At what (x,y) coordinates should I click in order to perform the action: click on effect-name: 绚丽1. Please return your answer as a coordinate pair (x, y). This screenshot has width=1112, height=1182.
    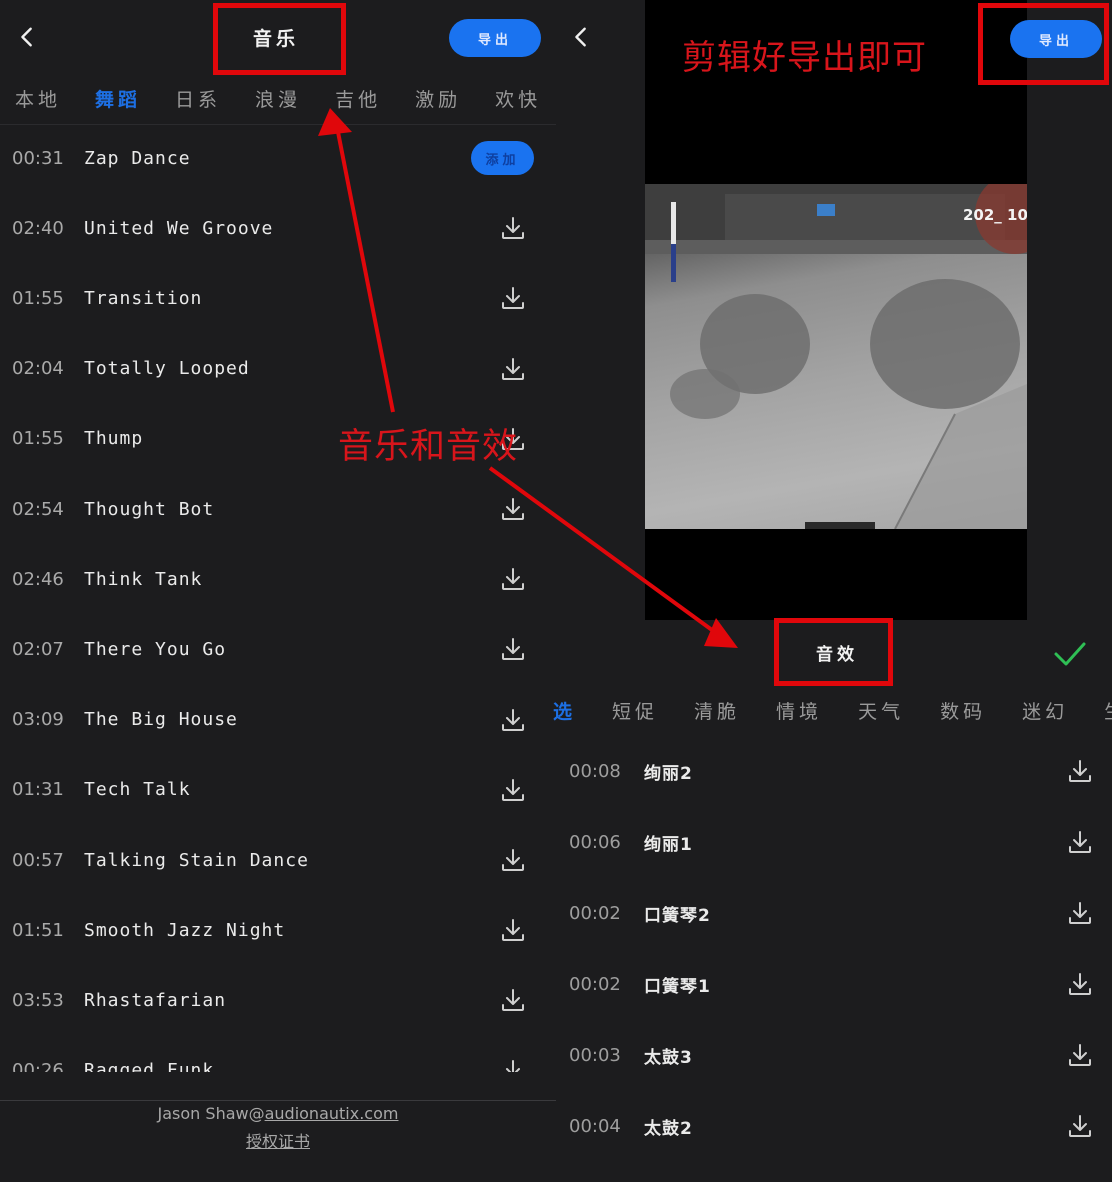
    Looking at the image, I should click on (668, 844).